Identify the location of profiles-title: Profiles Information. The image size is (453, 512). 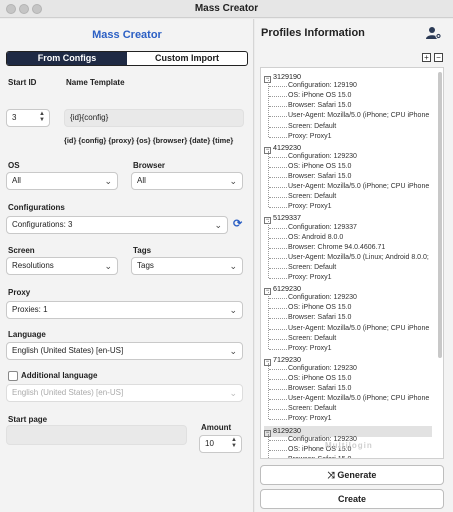
(313, 33).